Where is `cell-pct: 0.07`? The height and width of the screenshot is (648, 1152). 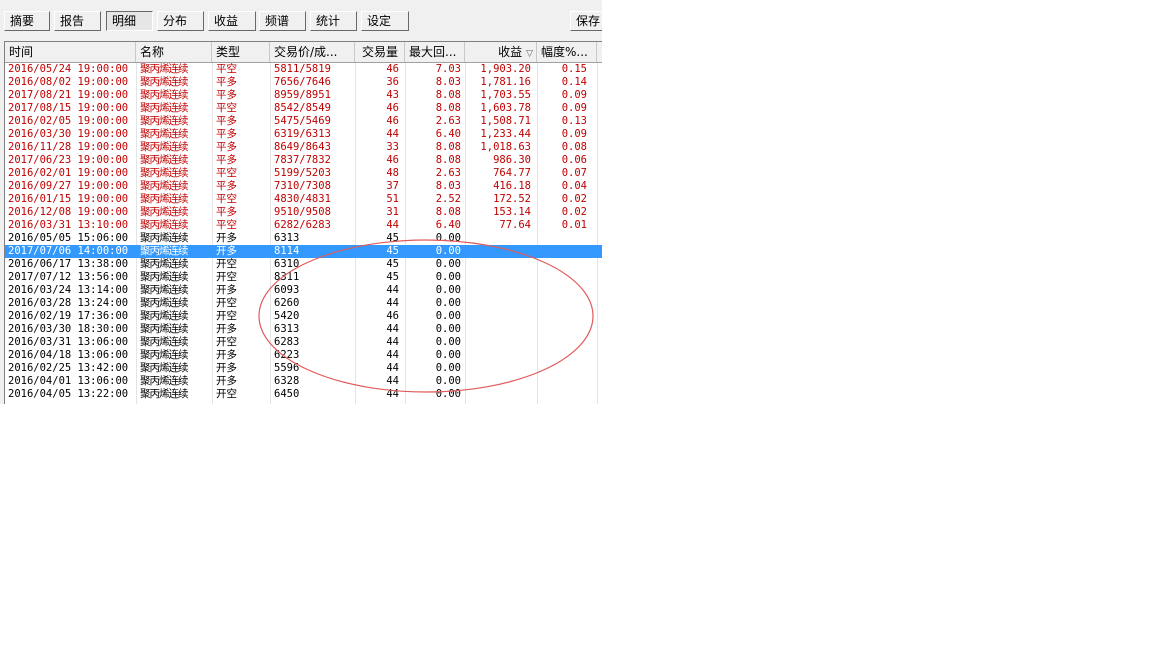 cell-pct: 0.07 is located at coordinates (574, 173).